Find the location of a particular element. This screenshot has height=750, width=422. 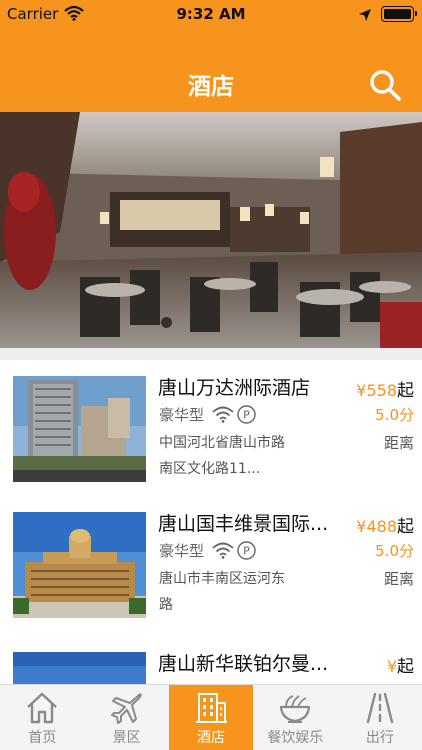

home-icon is located at coordinates (42, 708).